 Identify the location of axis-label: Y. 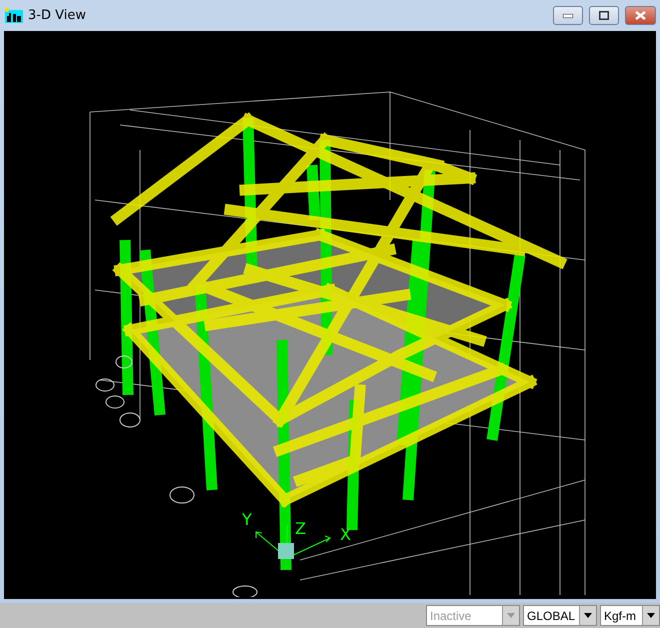
(247, 519).